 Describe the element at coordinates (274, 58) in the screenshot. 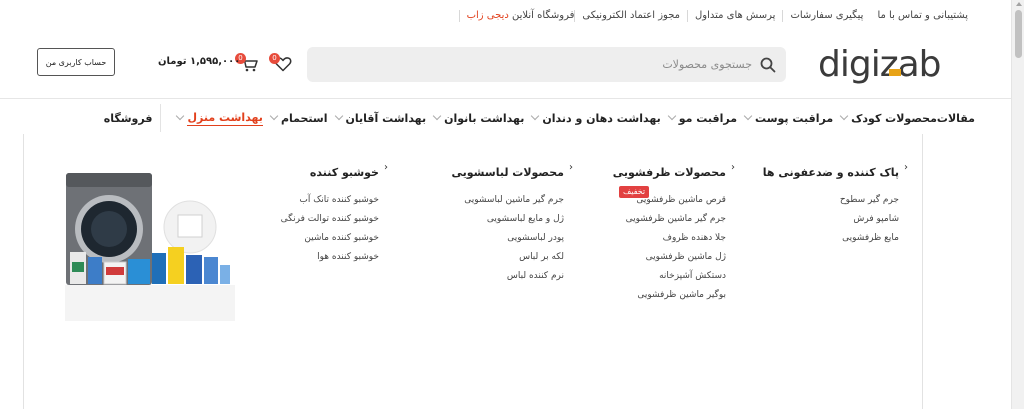

I see `wishlist-count-badge: 0` at that location.